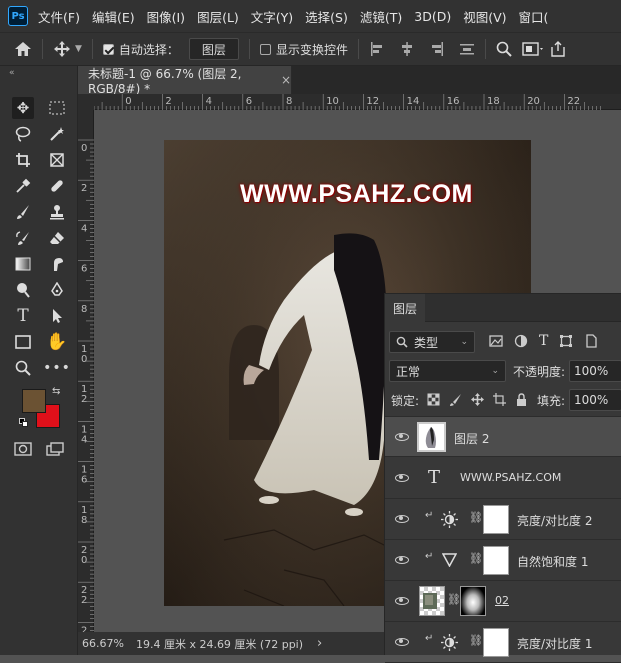 This screenshot has height=663, width=621. What do you see at coordinates (405, 308) in the screenshot?
I see `layers-tab: 图层` at bounding box center [405, 308].